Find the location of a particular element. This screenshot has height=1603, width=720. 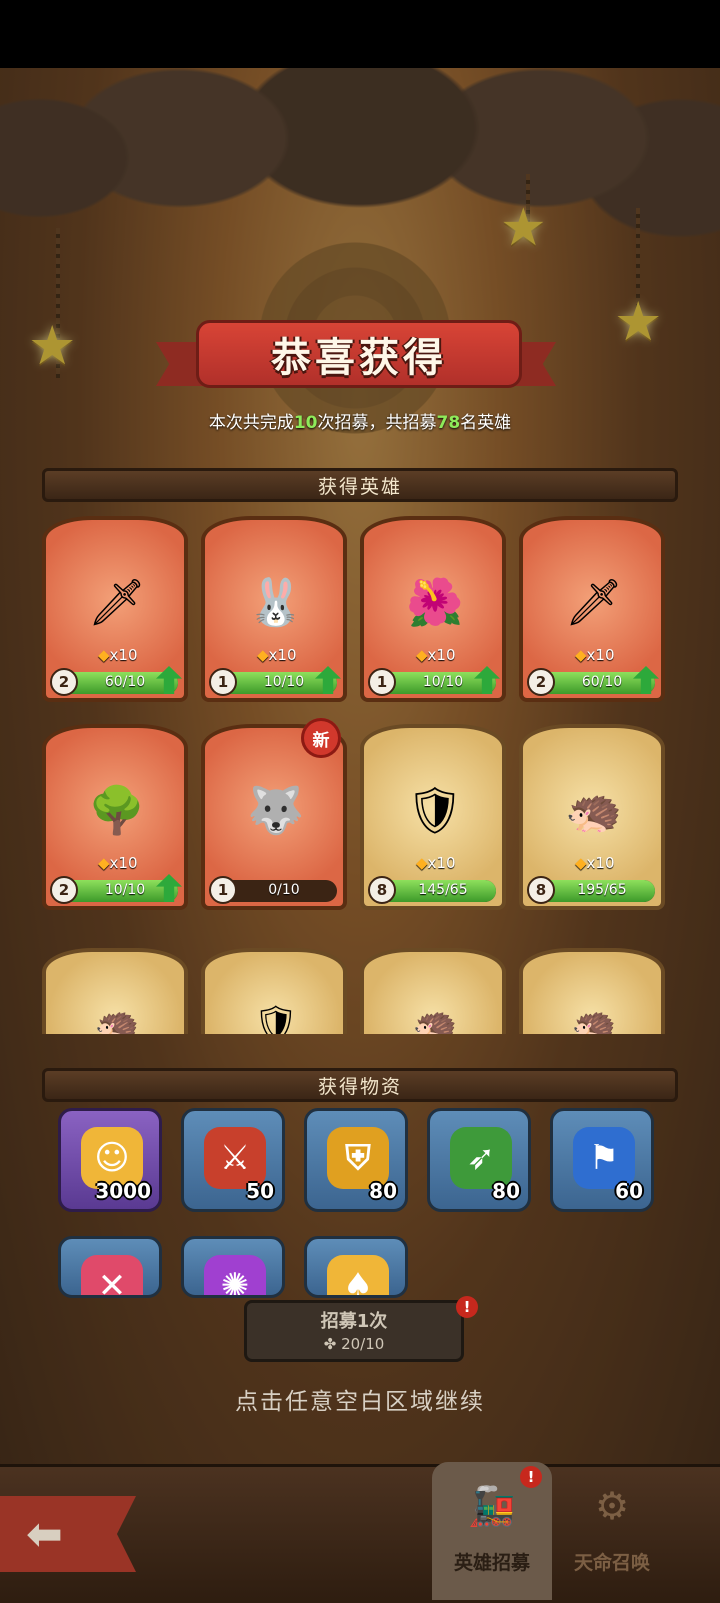

heroes-section-title: 获得英雄 is located at coordinates (359, 486).